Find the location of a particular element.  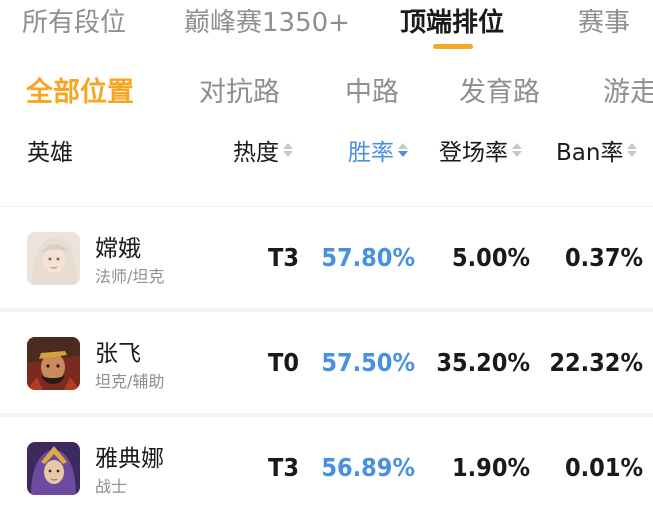

win-rate: 57.50% is located at coordinates (368, 362).